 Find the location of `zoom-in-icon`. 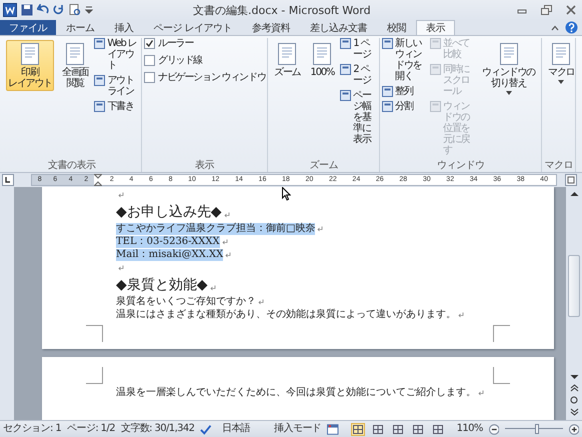

zoom-in-icon is located at coordinates (574, 429).